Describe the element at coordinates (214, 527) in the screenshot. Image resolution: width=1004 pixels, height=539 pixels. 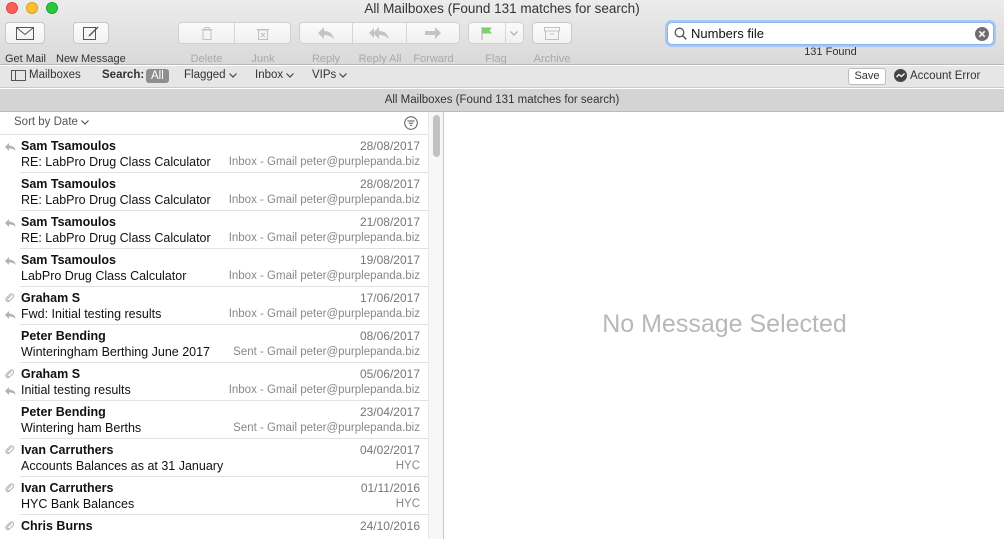
I see `message-row: Chris Burns 24/10/2016` at that location.